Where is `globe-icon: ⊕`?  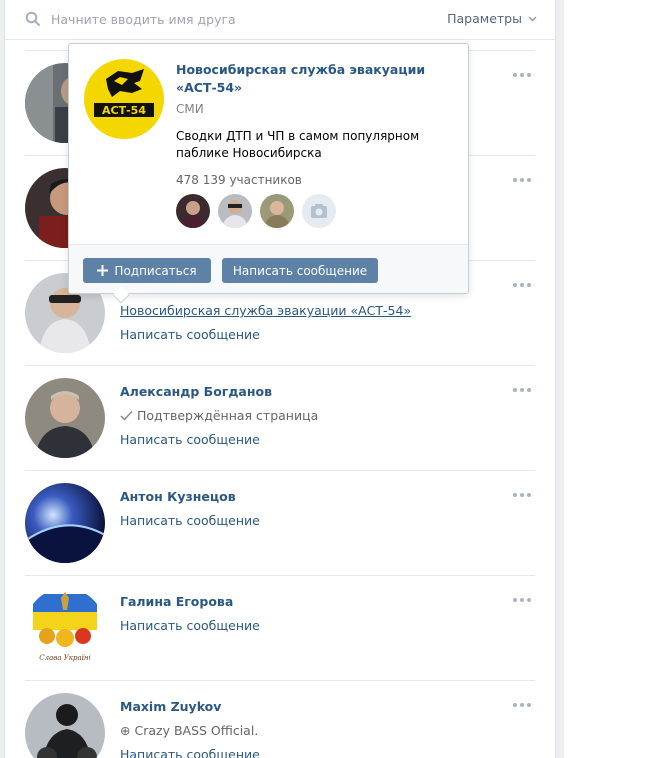 globe-icon: ⊕ is located at coordinates (125, 730).